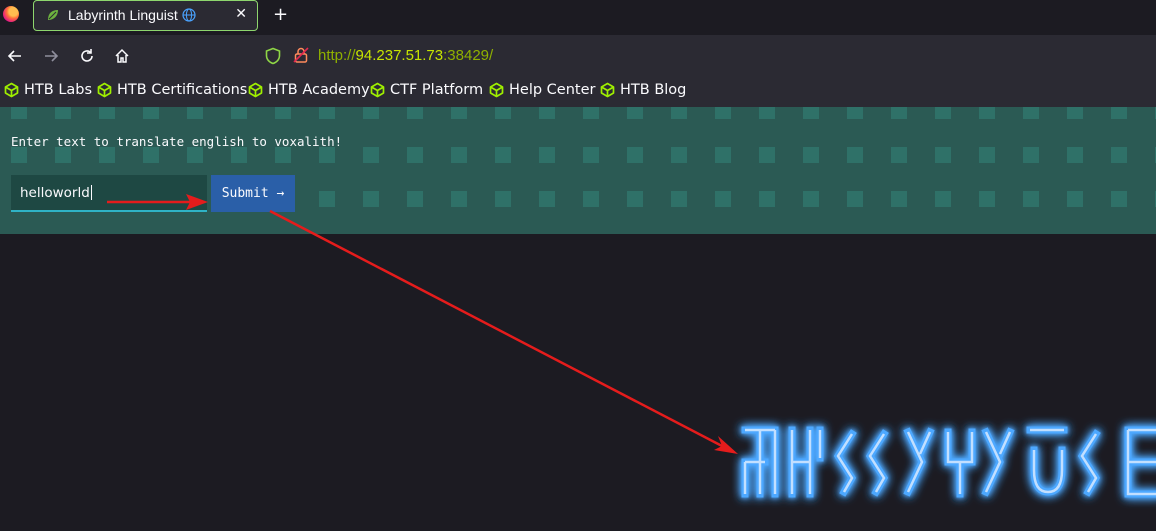 This screenshot has height=531, width=1156. What do you see at coordinates (132, 15) in the screenshot?
I see `tab-title: Labyrinth Linguist` at bounding box center [132, 15].